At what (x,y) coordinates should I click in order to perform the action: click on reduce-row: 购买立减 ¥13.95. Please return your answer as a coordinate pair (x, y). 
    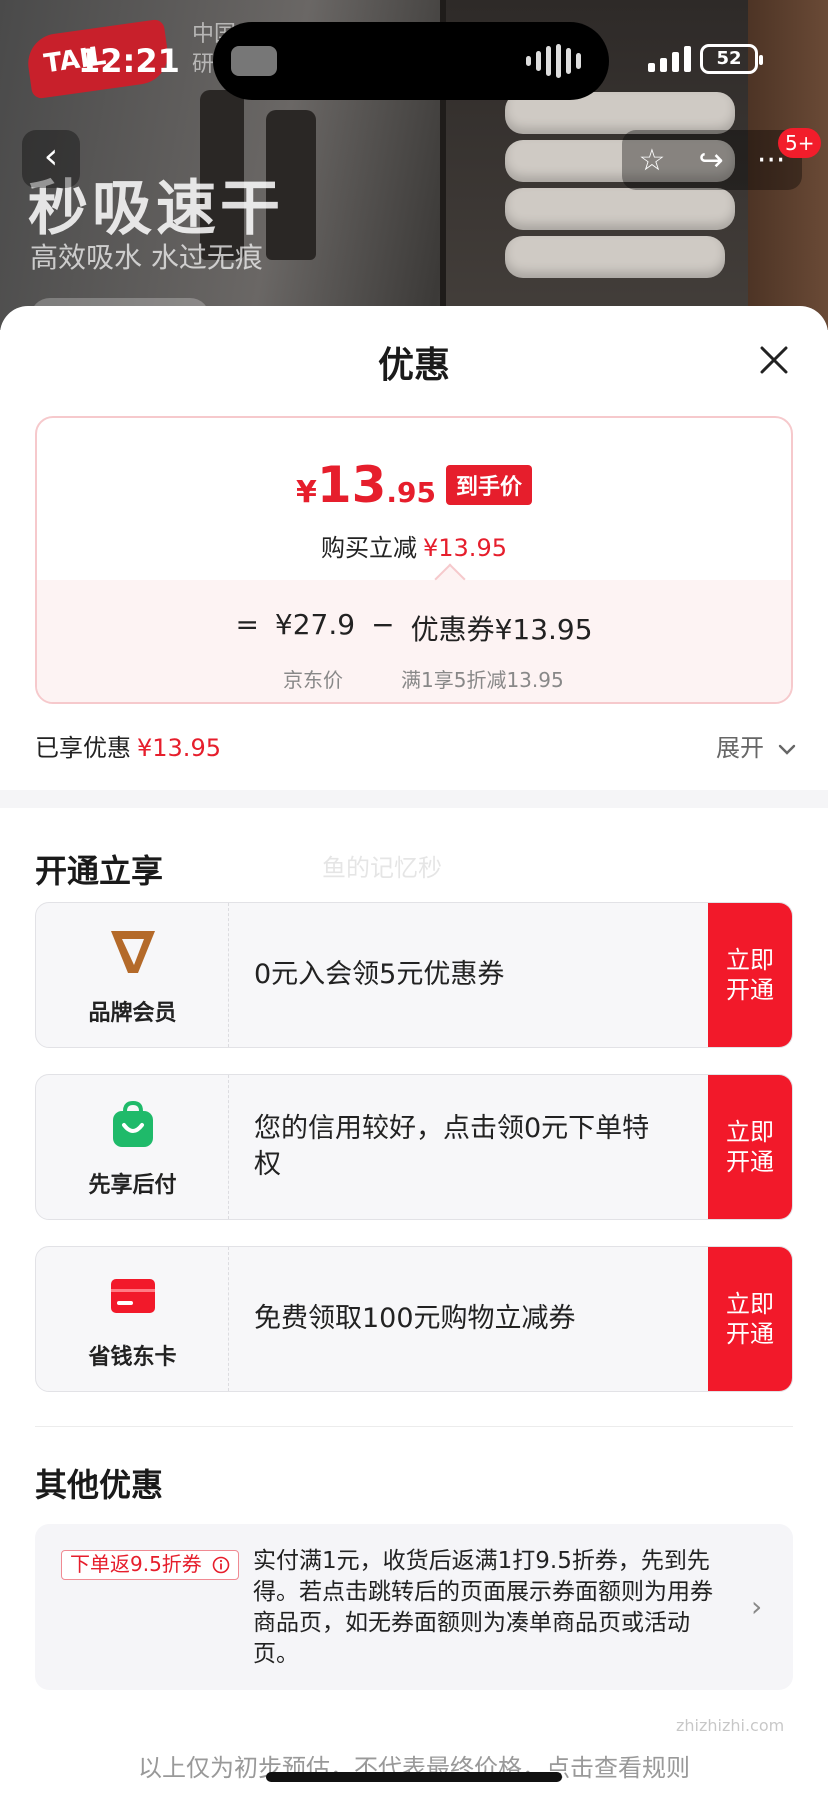
    Looking at the image, I should click on (414, 545).